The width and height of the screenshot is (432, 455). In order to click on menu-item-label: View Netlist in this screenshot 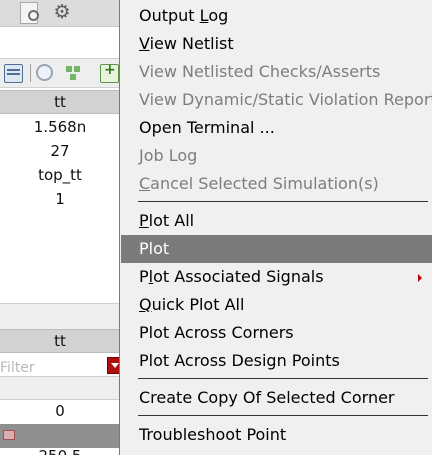, I will do `click(186, 43)`.